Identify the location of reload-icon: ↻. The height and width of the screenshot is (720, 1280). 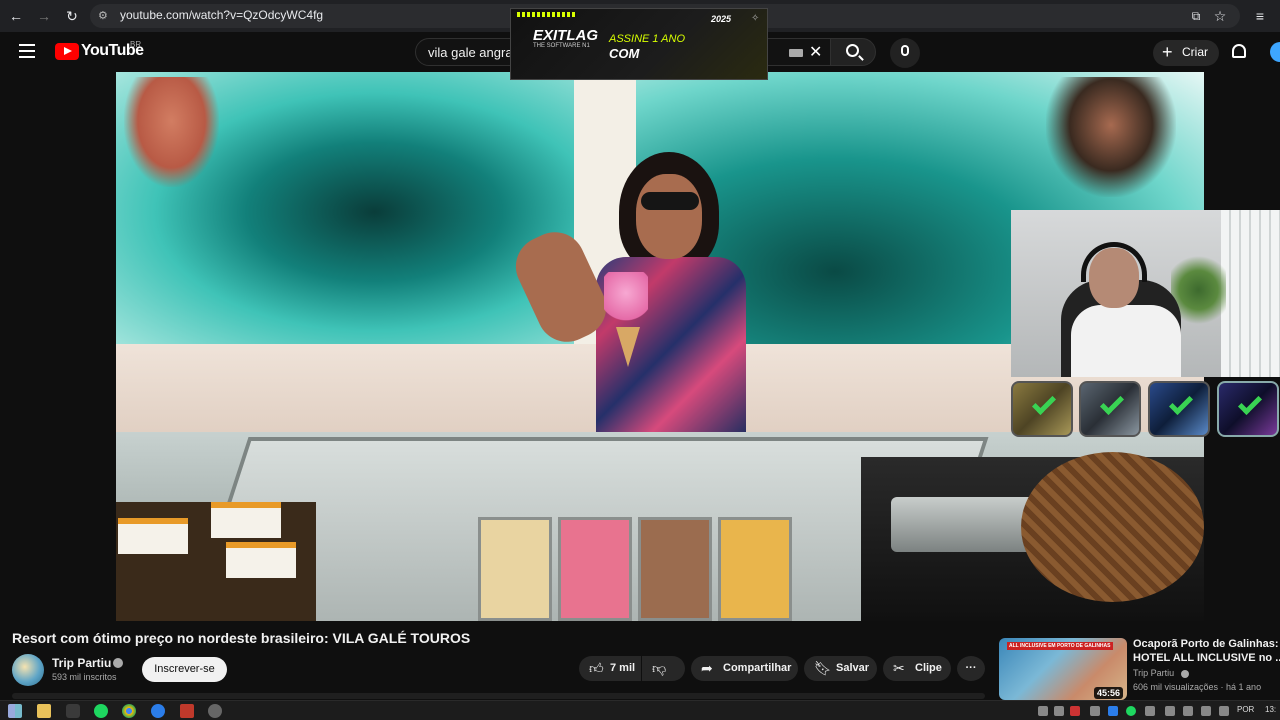
(72, 16).